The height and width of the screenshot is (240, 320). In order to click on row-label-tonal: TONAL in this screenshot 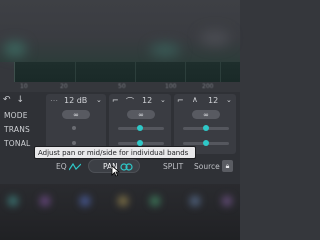, I will do `click(17, 143)`.